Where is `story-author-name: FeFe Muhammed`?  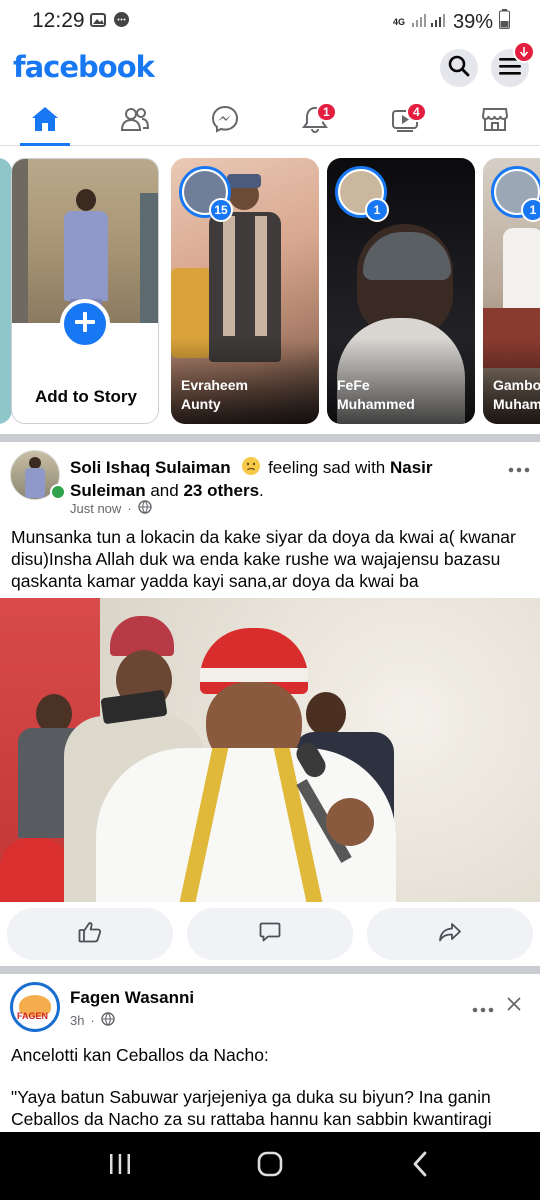 story-author-name: FeFe Muhammed is located at coordinates (376, 394).